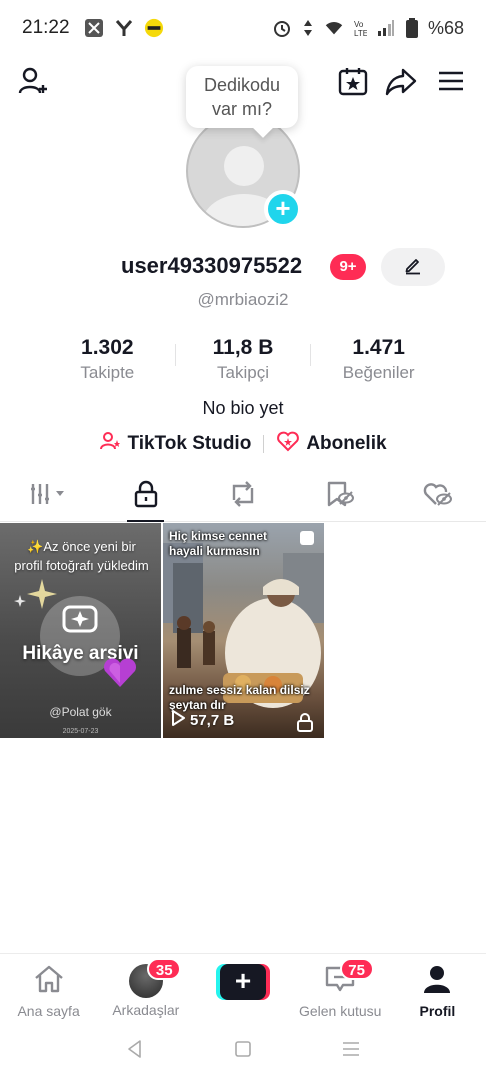 This screenshot has width=486, height=1080. I want to click on back-icon, so click(135, 1051).